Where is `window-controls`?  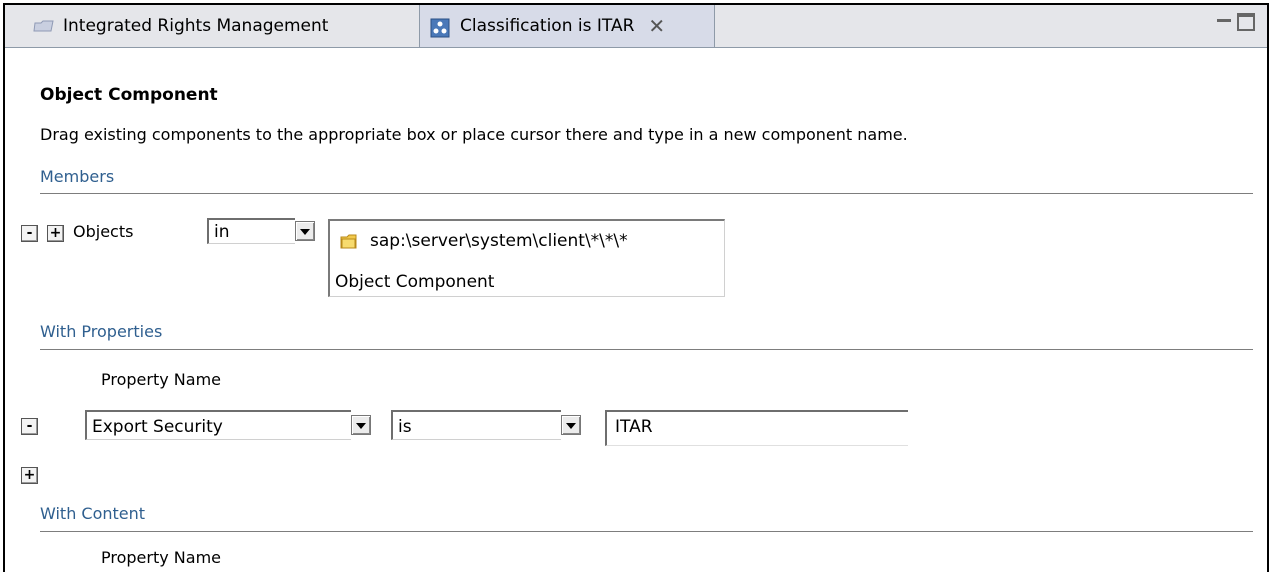
window-controls is located at coordinates (1236, 22).